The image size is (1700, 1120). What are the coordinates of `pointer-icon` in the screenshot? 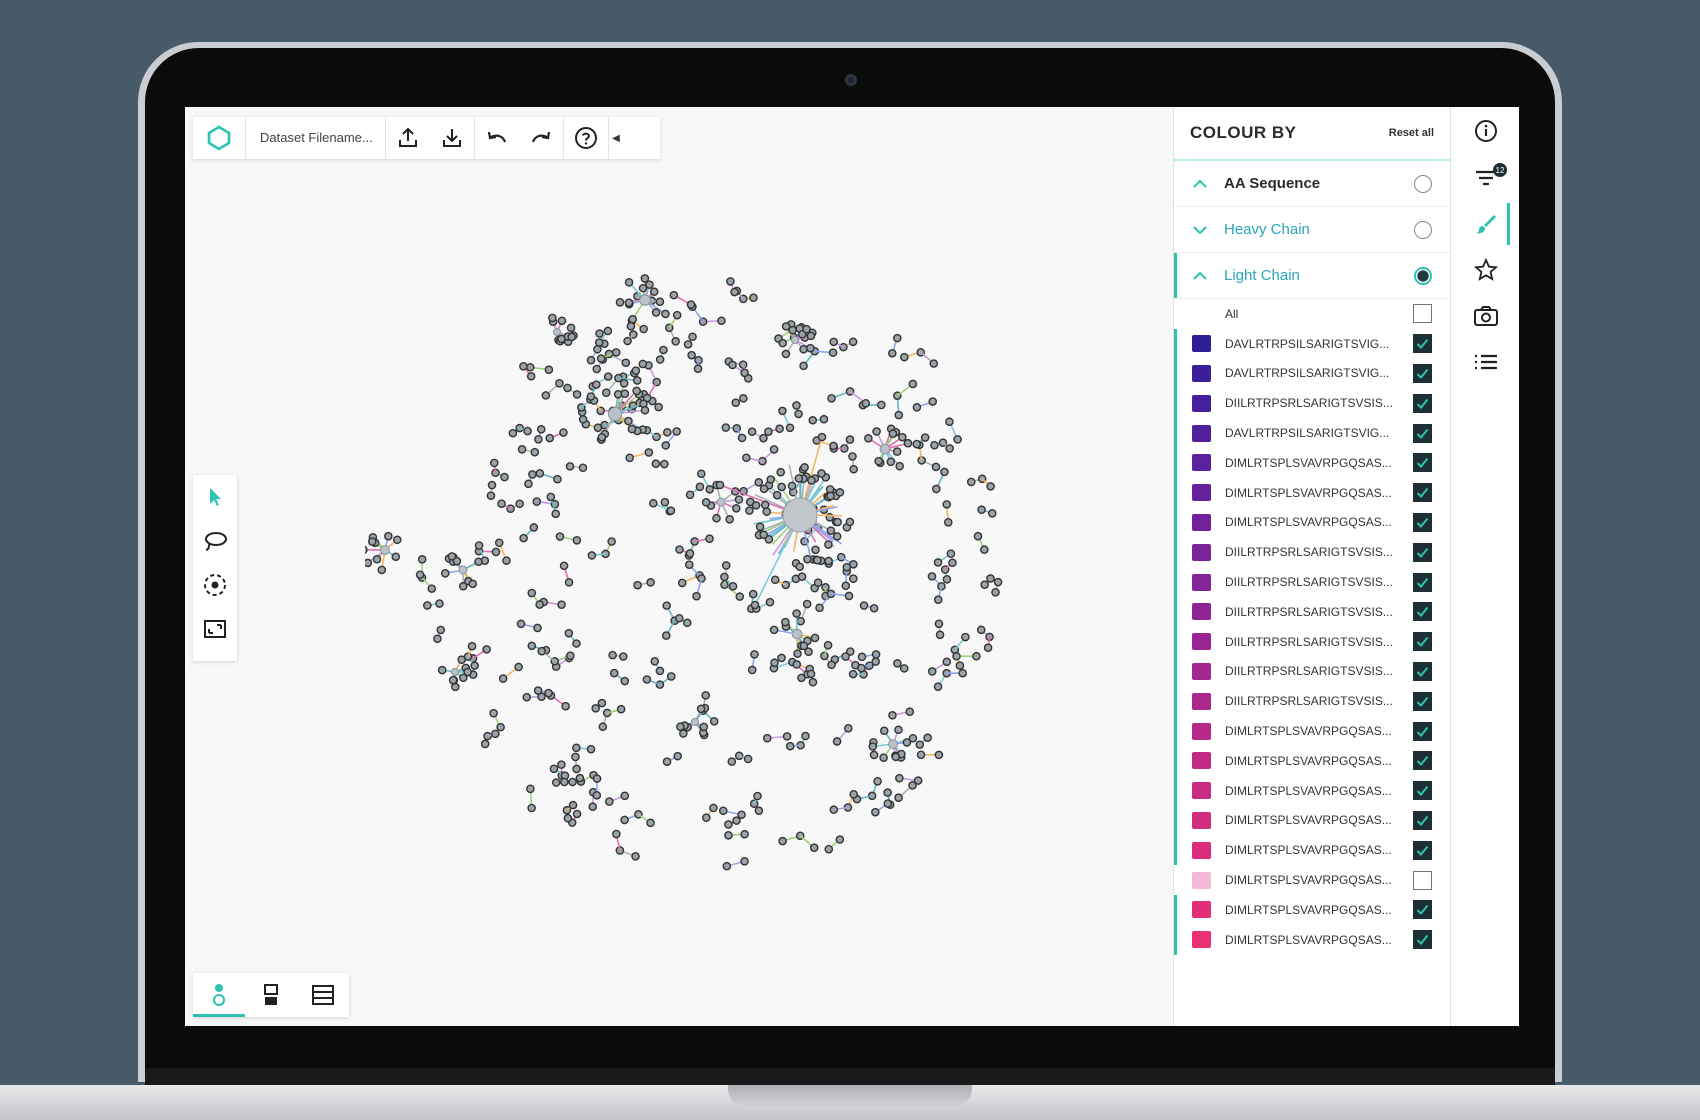 It's located at (215, 497).